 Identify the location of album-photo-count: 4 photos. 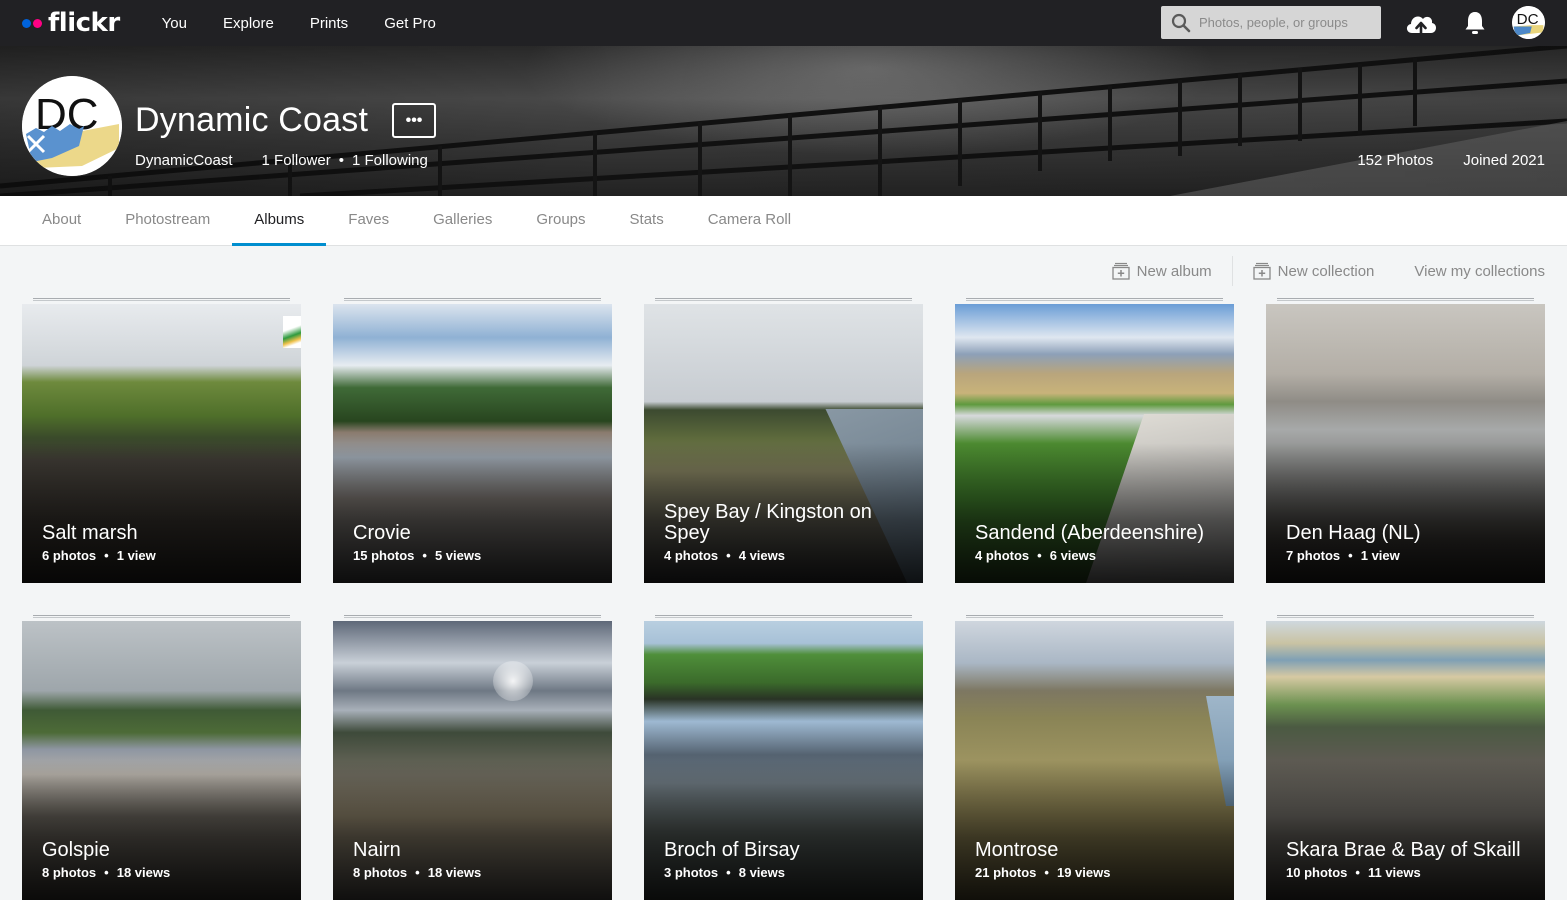
(1002, 555).